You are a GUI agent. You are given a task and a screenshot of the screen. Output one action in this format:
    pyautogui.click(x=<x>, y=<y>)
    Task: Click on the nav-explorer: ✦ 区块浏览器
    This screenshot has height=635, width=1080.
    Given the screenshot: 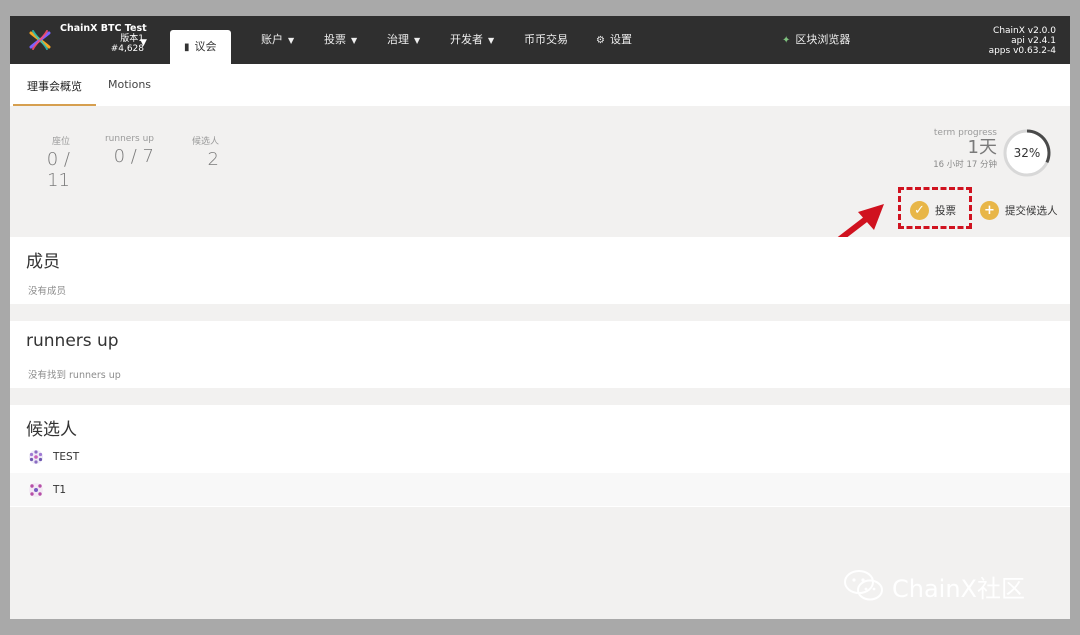 What is the action you would take?
    pyautogui.click(x=816, y=40)
    